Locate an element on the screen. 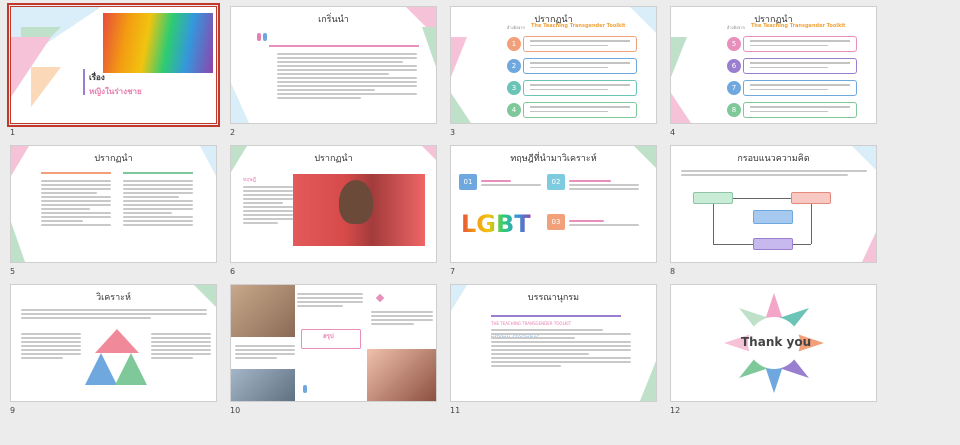  slide-12-thumbnail: Thank you is located at coordinates (773, 343).